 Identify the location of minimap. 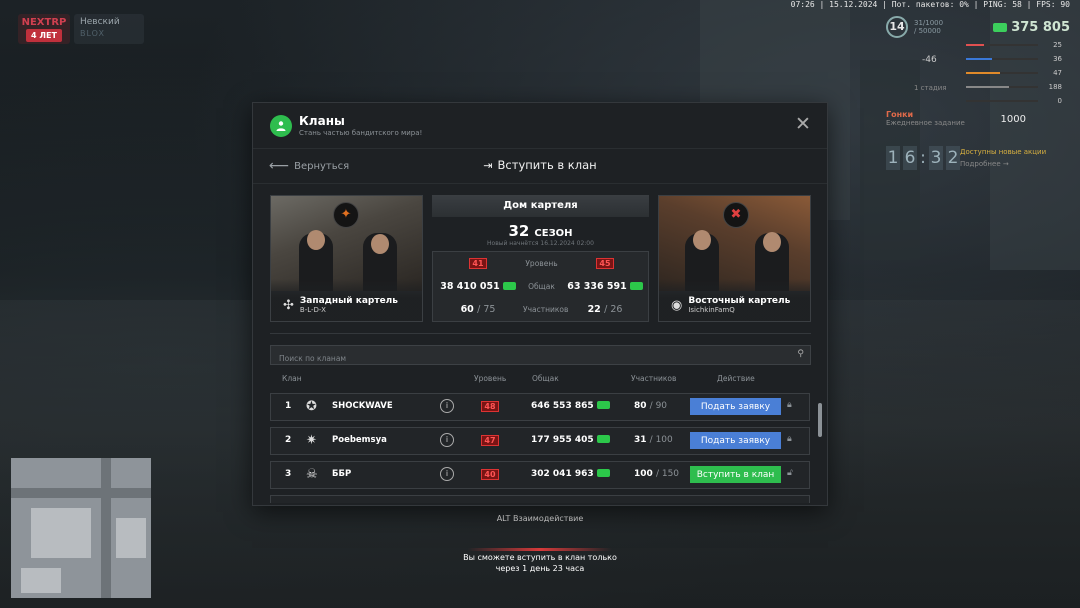
(81, 528).